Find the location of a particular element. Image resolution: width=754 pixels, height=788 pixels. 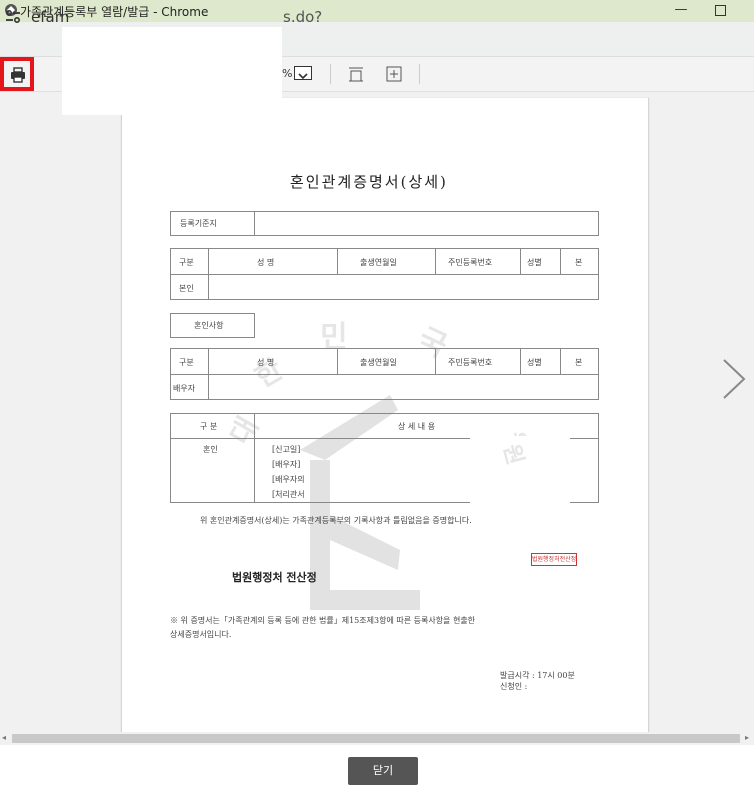

zoom-level-text: % is located at coordinates (287, 73).